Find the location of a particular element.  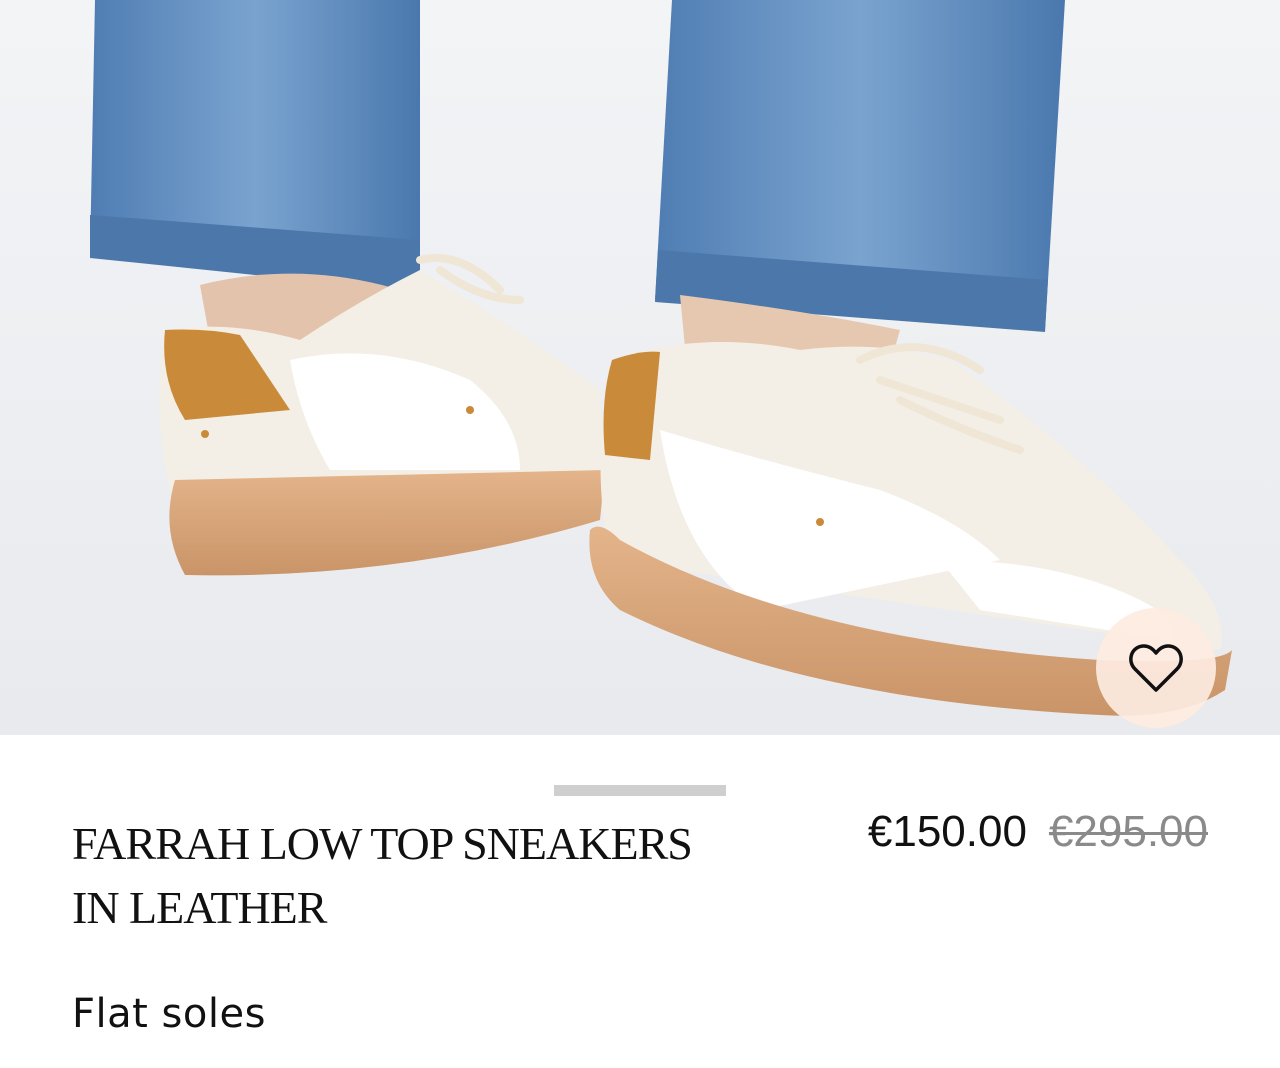

product-price: €150.00 €295.00 is located at coordinates (1038, 832).